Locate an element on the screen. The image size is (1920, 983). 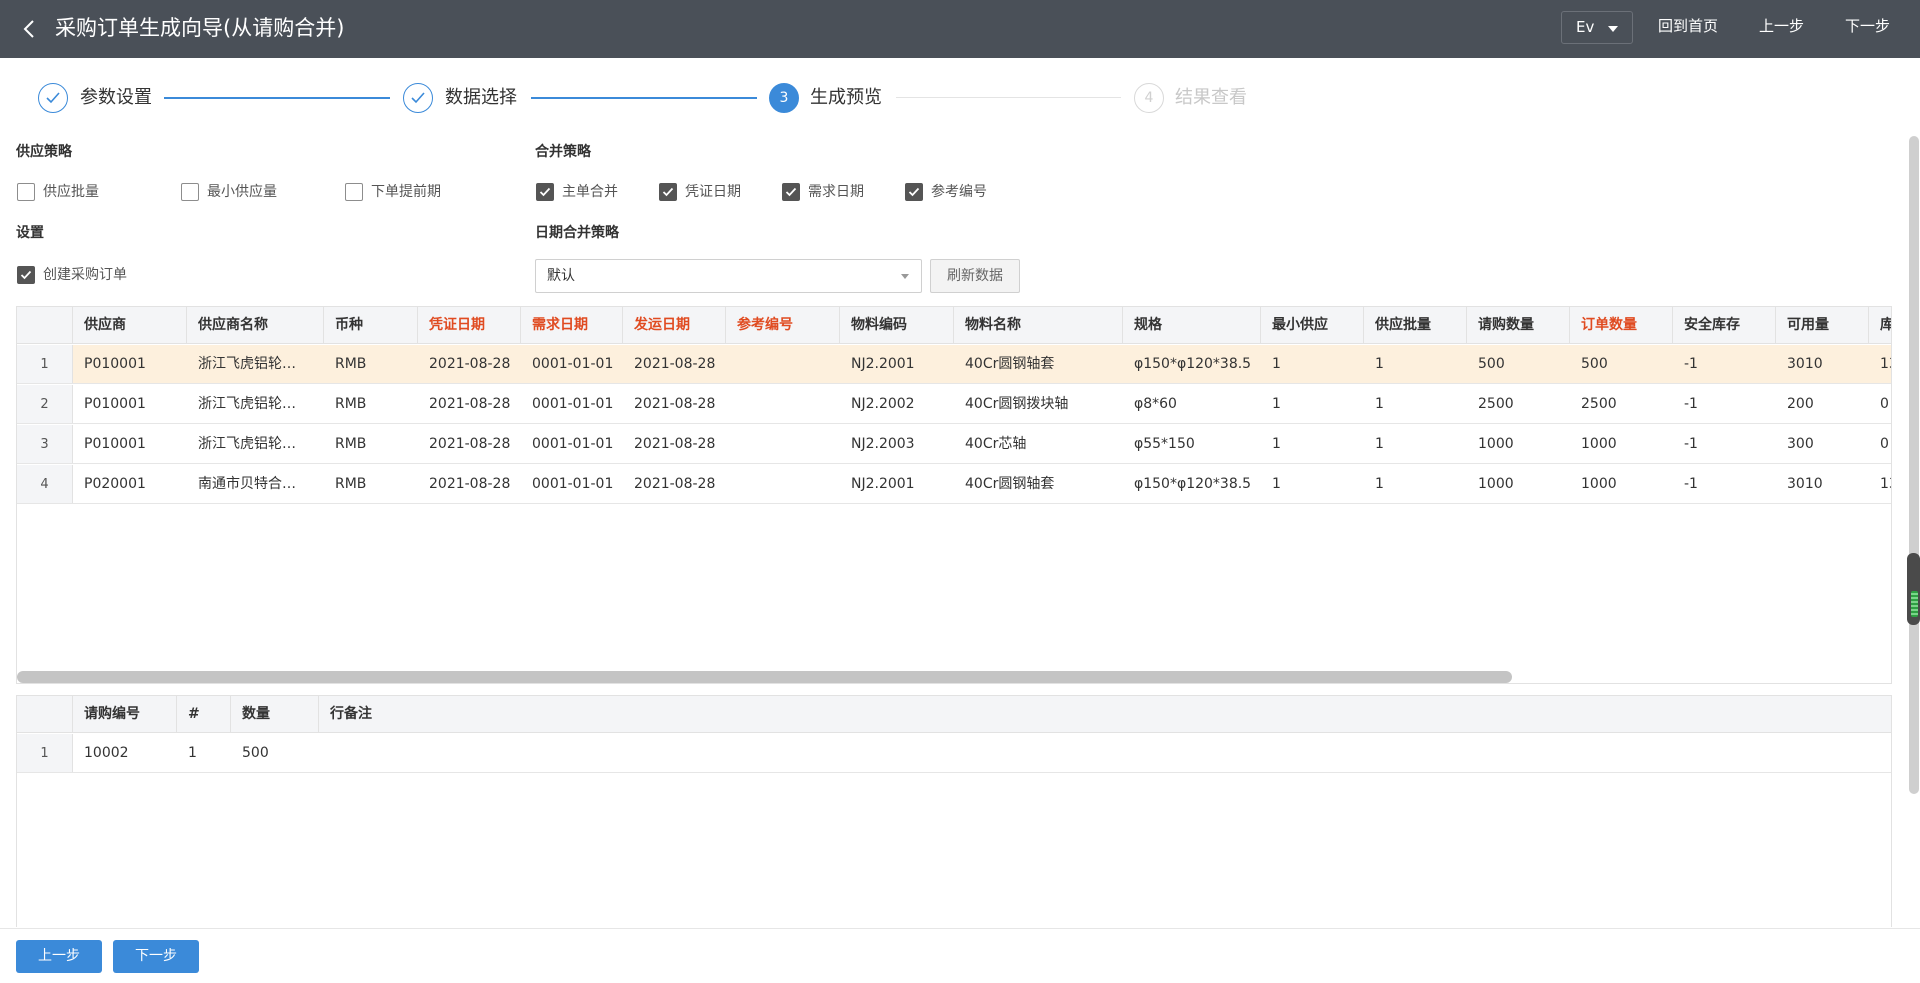
table-cell: 500 is located at coordinates (1621, 364).